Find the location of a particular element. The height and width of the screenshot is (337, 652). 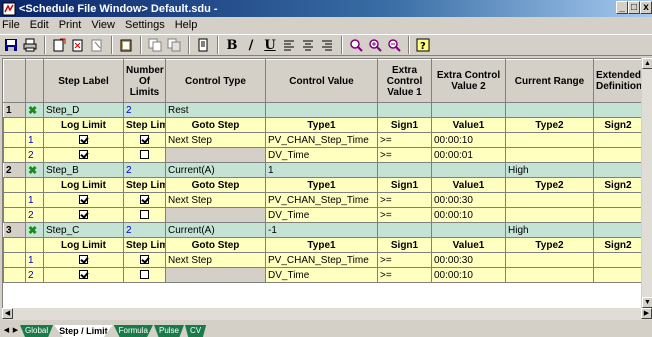

bold-icon: B is located at coordinates (232, 45).